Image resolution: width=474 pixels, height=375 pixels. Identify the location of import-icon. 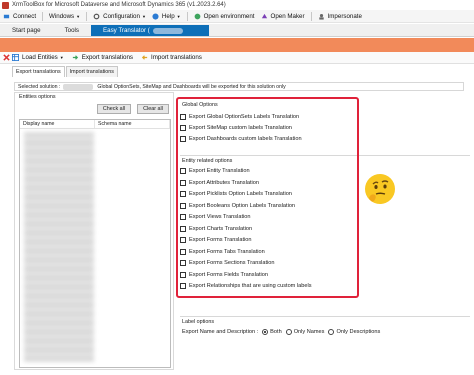
(144, 57).